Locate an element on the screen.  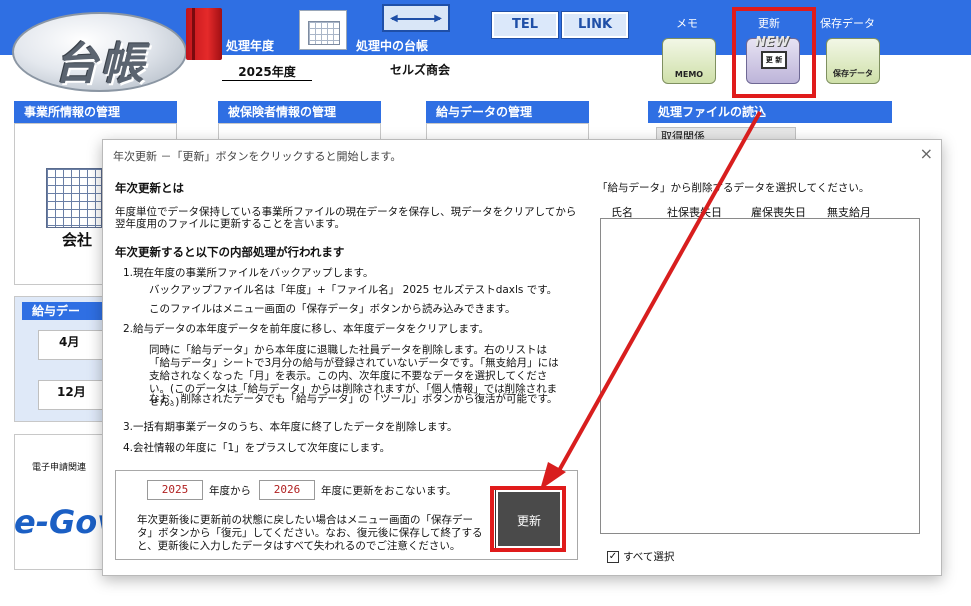
step-1-detail-2: このファイルはメニュー画面の「保存データ」ボタンから読み込みできます。 is located at coordinates (332, 309).